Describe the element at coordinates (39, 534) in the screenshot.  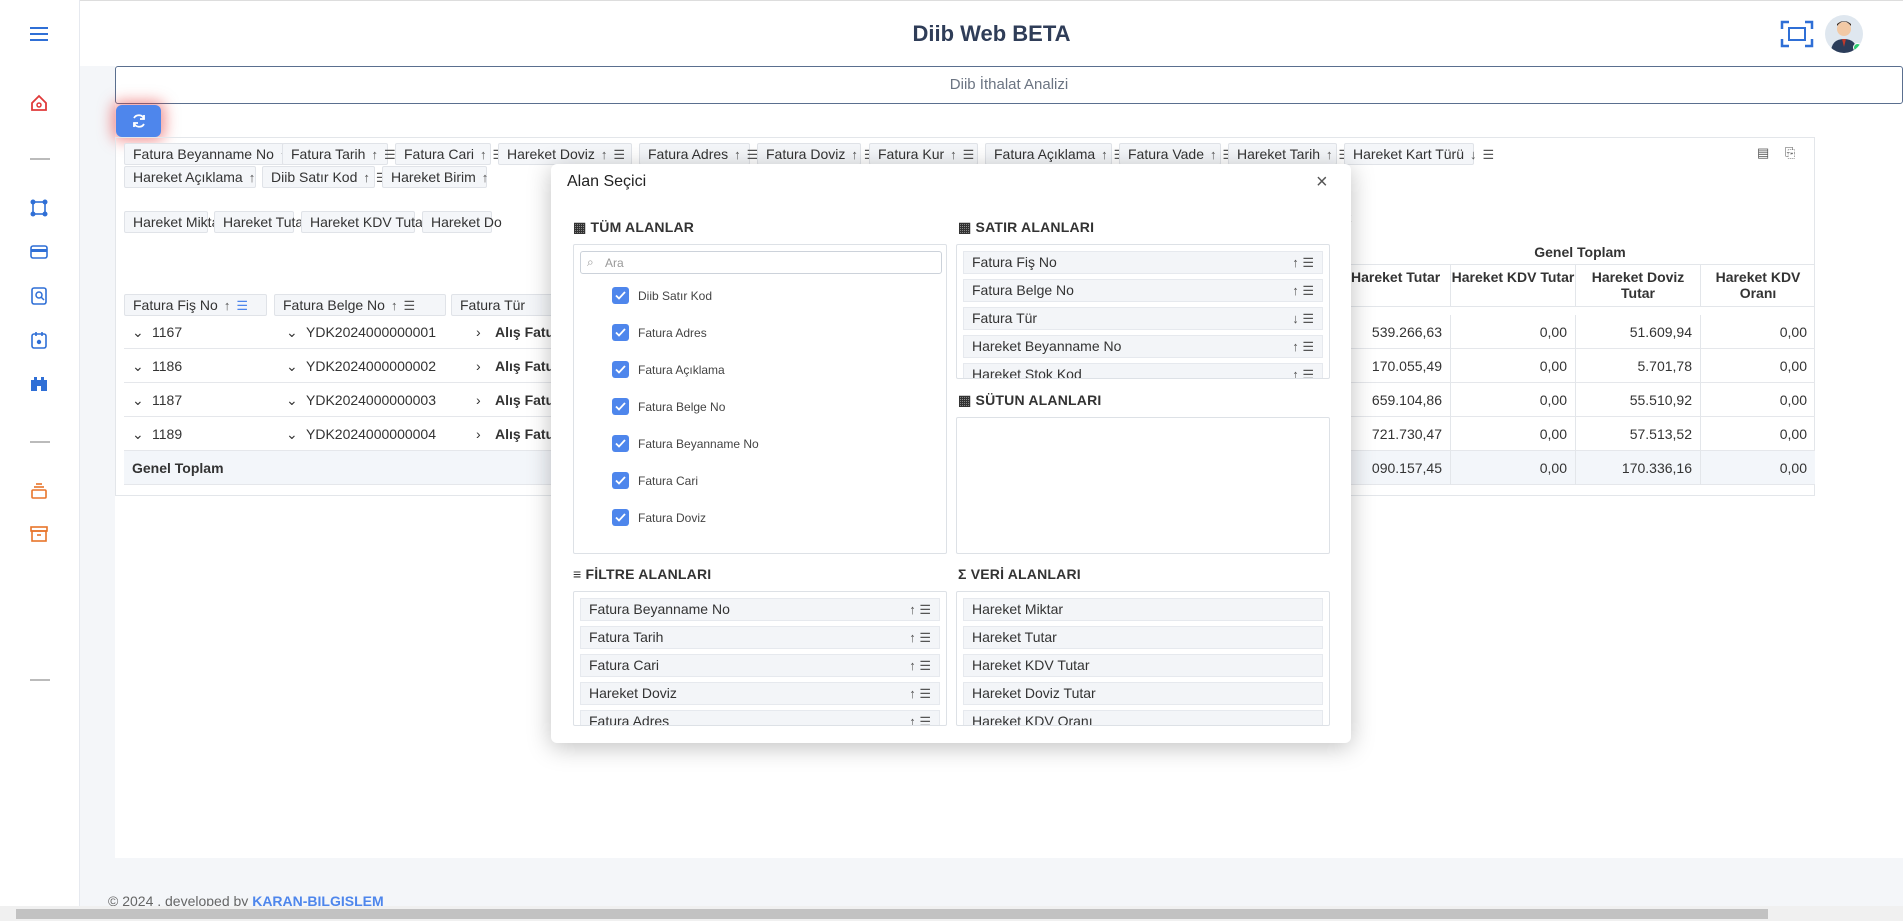
I see `archive-icon` at that location.